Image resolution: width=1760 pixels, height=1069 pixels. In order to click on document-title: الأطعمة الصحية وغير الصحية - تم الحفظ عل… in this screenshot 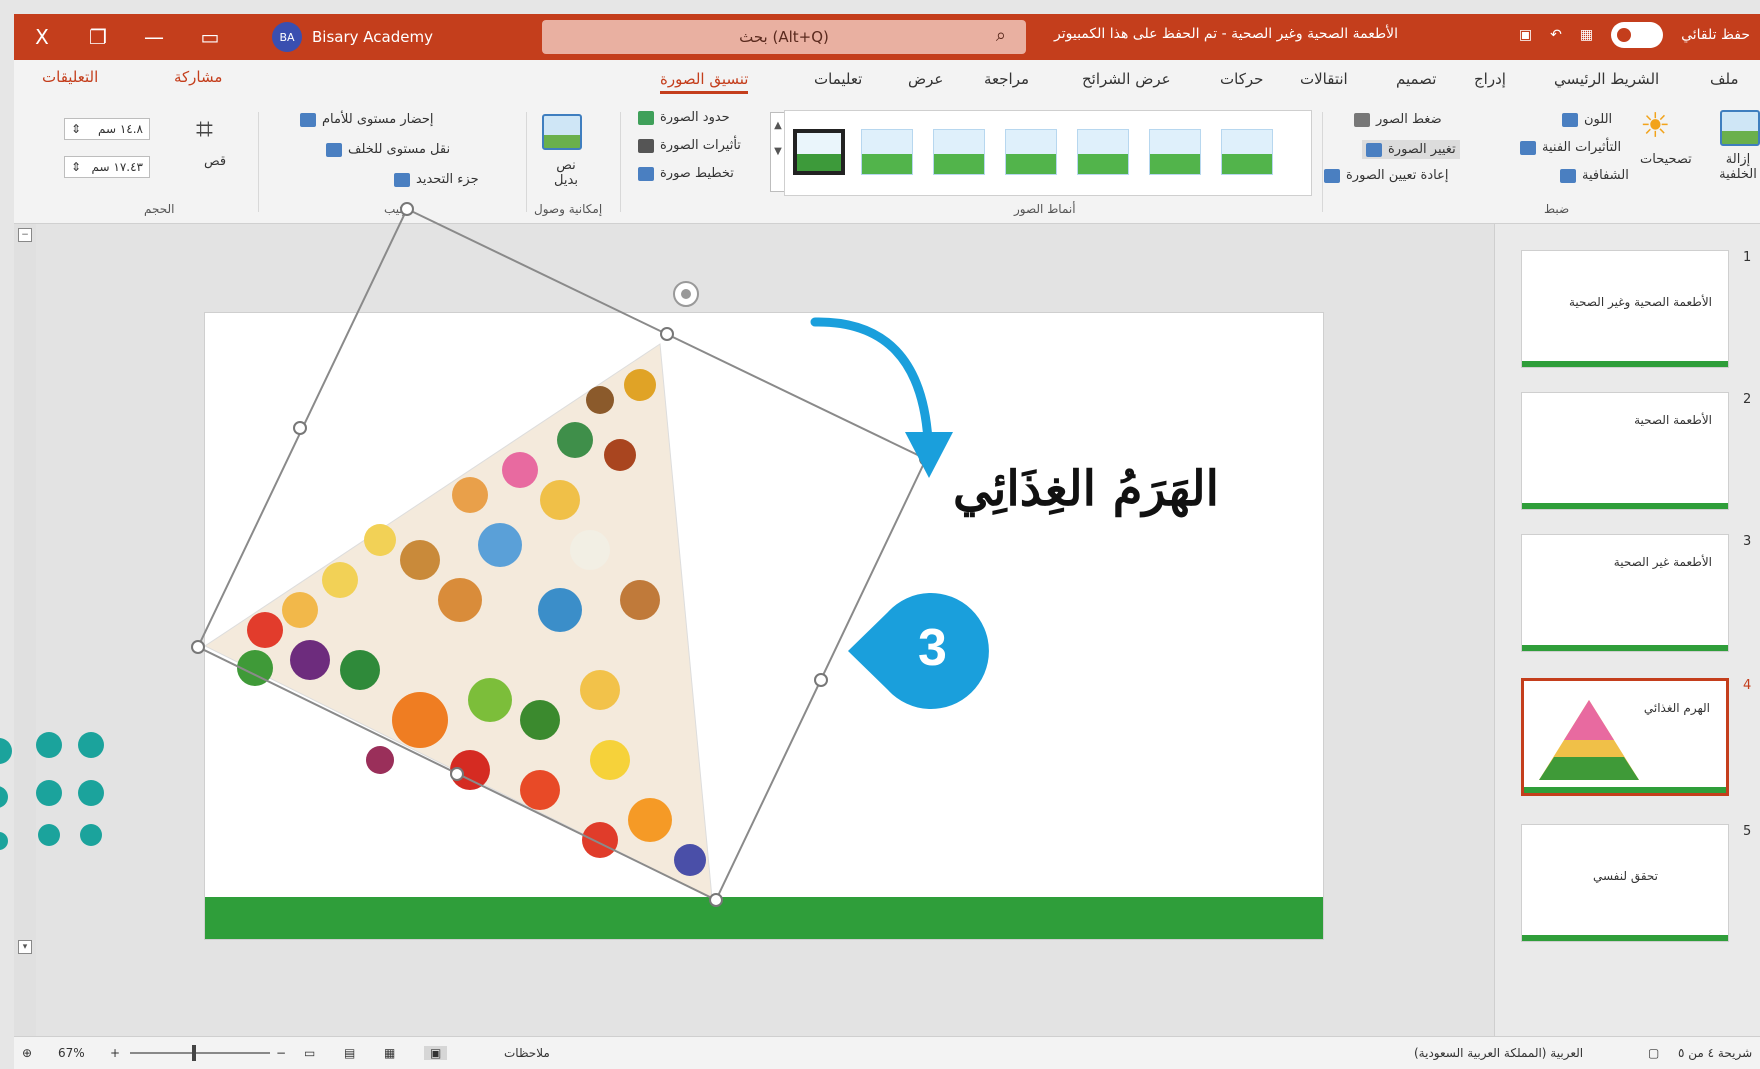, I will do `click(1226, 34)`.